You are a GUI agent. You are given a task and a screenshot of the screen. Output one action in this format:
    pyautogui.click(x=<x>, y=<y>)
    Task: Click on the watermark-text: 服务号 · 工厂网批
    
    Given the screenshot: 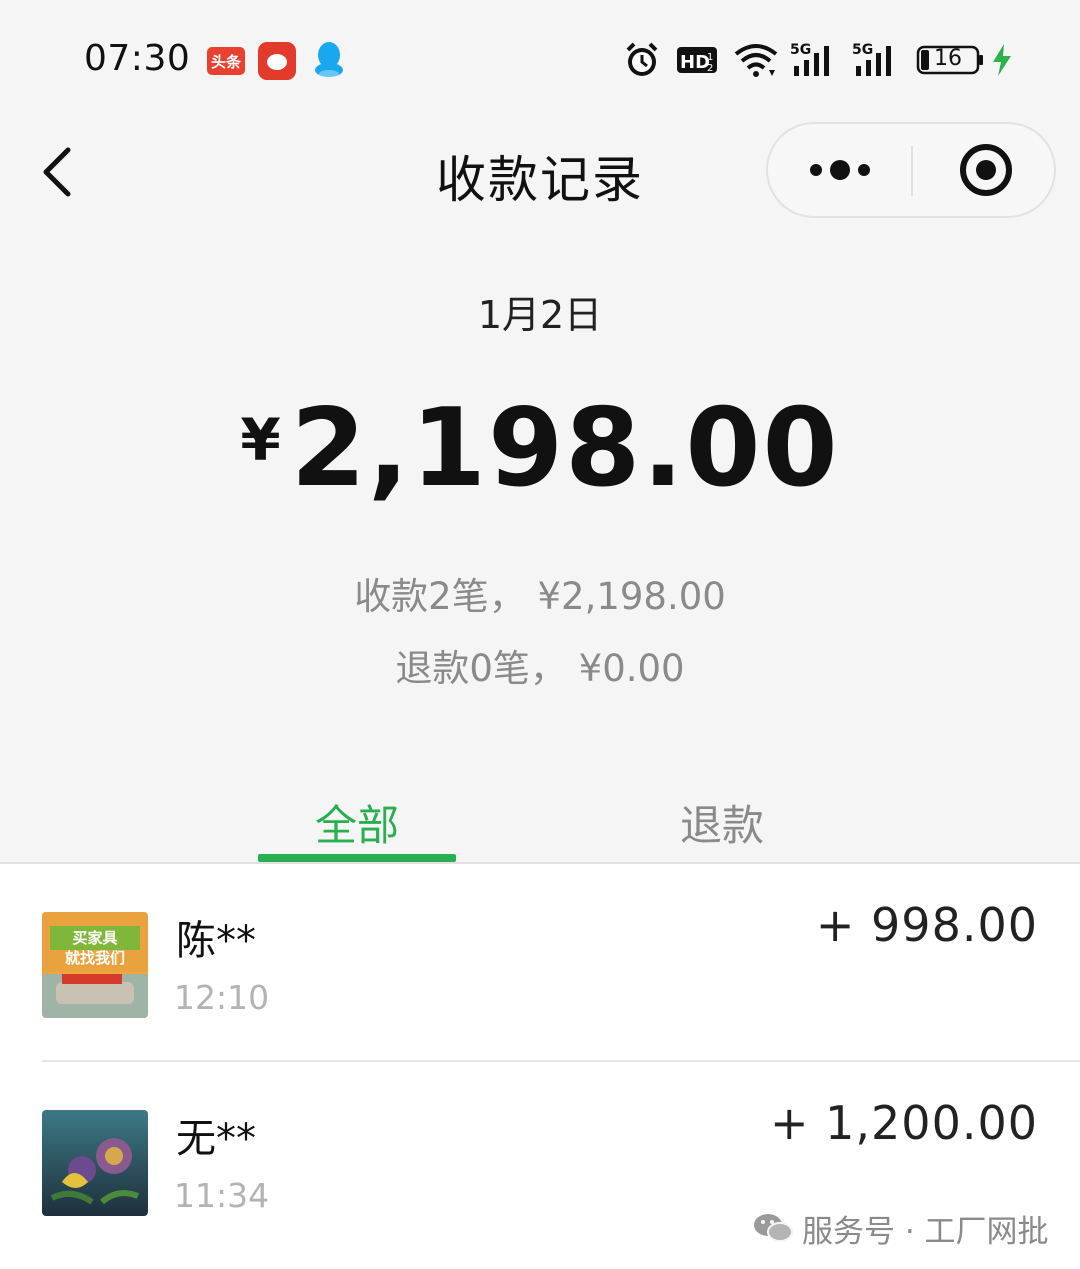 What is the action you would take?
    pyautogui.click(x=925, y=1231)
    